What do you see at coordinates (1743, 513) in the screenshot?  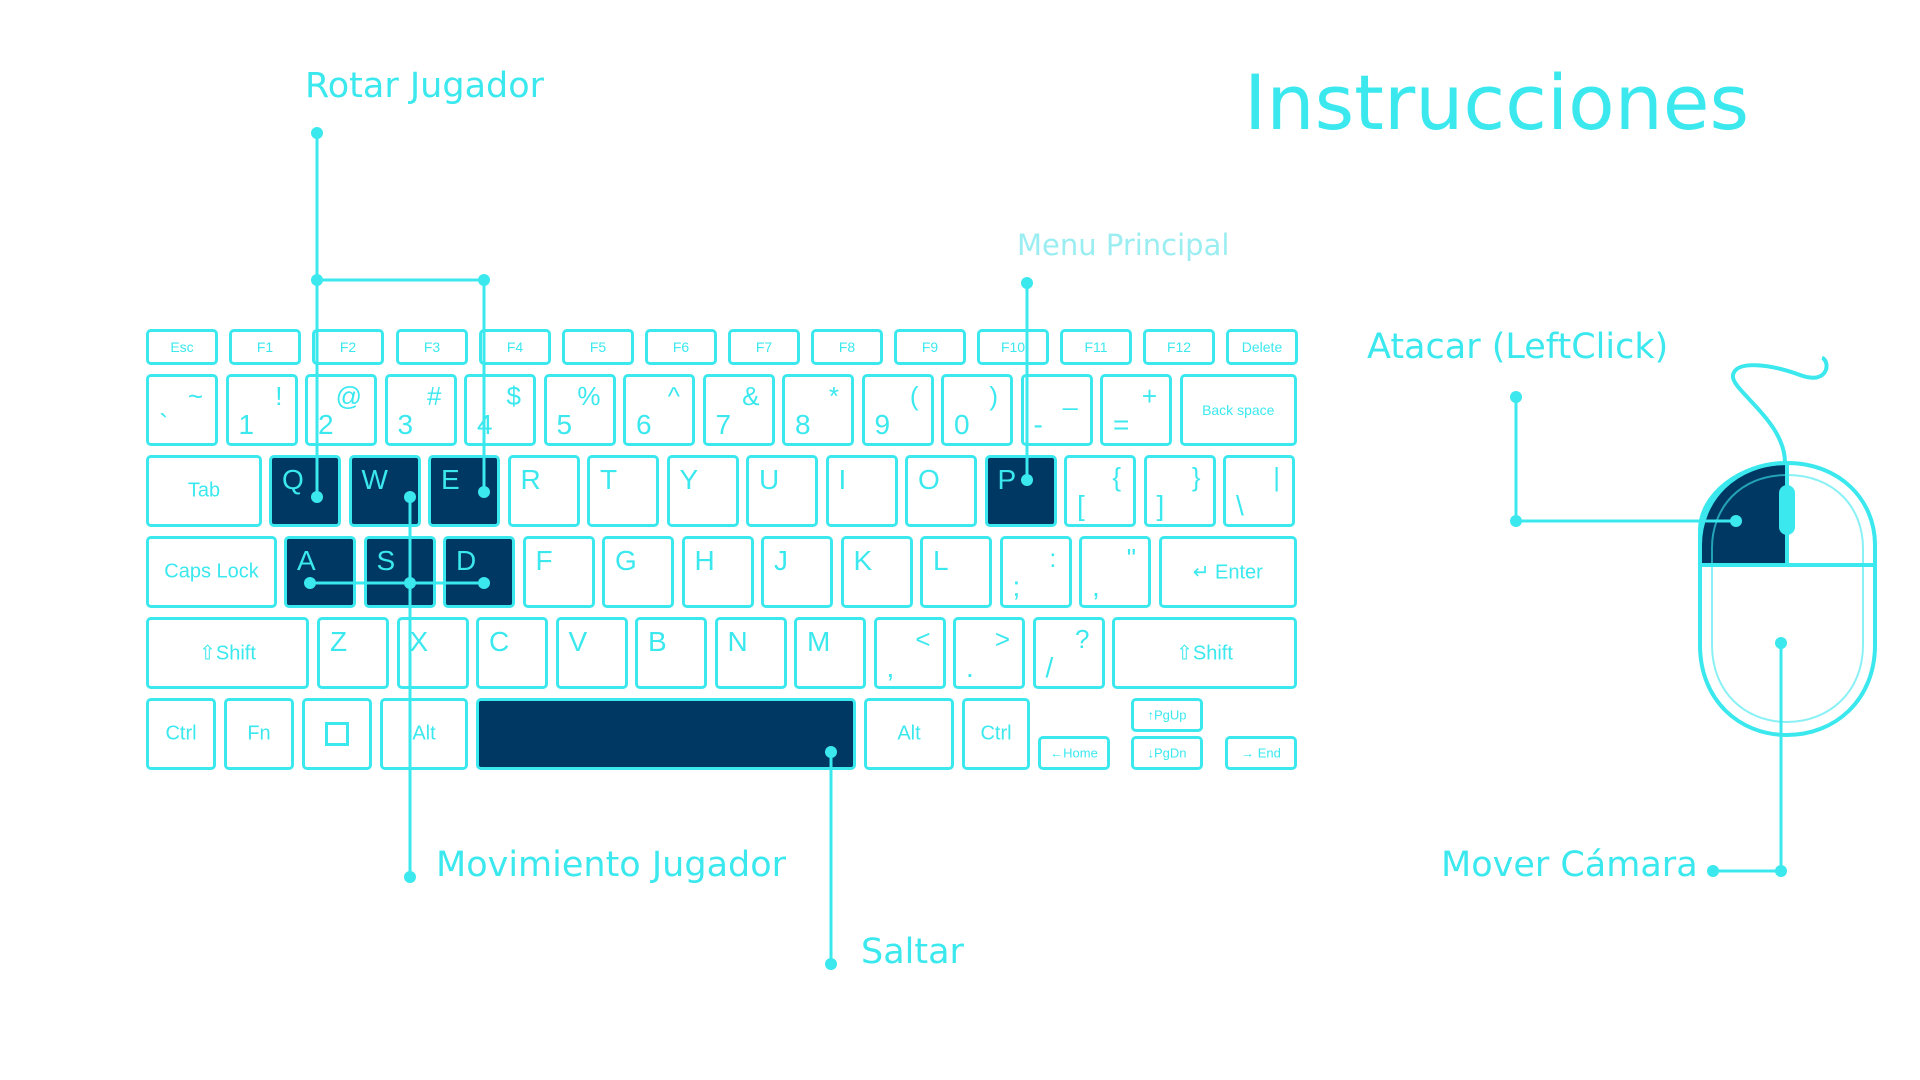 I see `mouse-left-button` at bounding box center [1743, 513].